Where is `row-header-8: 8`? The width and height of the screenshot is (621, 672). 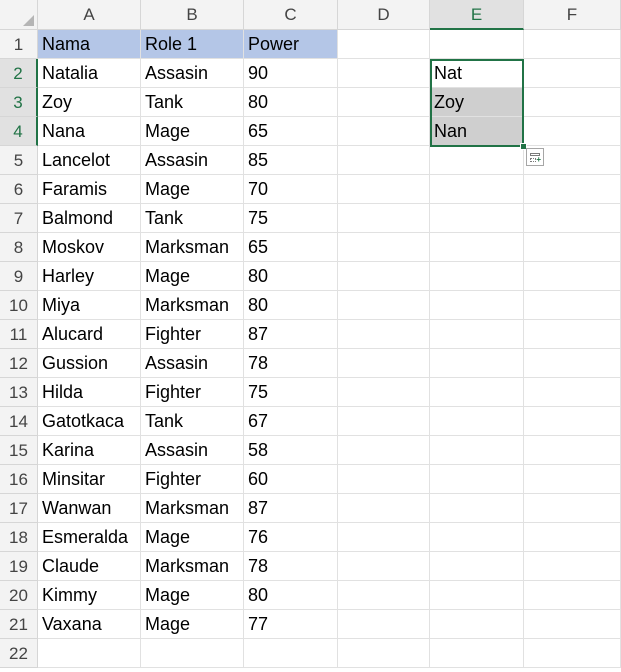
row-header-8: 8 is located at coordinates (19, 247).